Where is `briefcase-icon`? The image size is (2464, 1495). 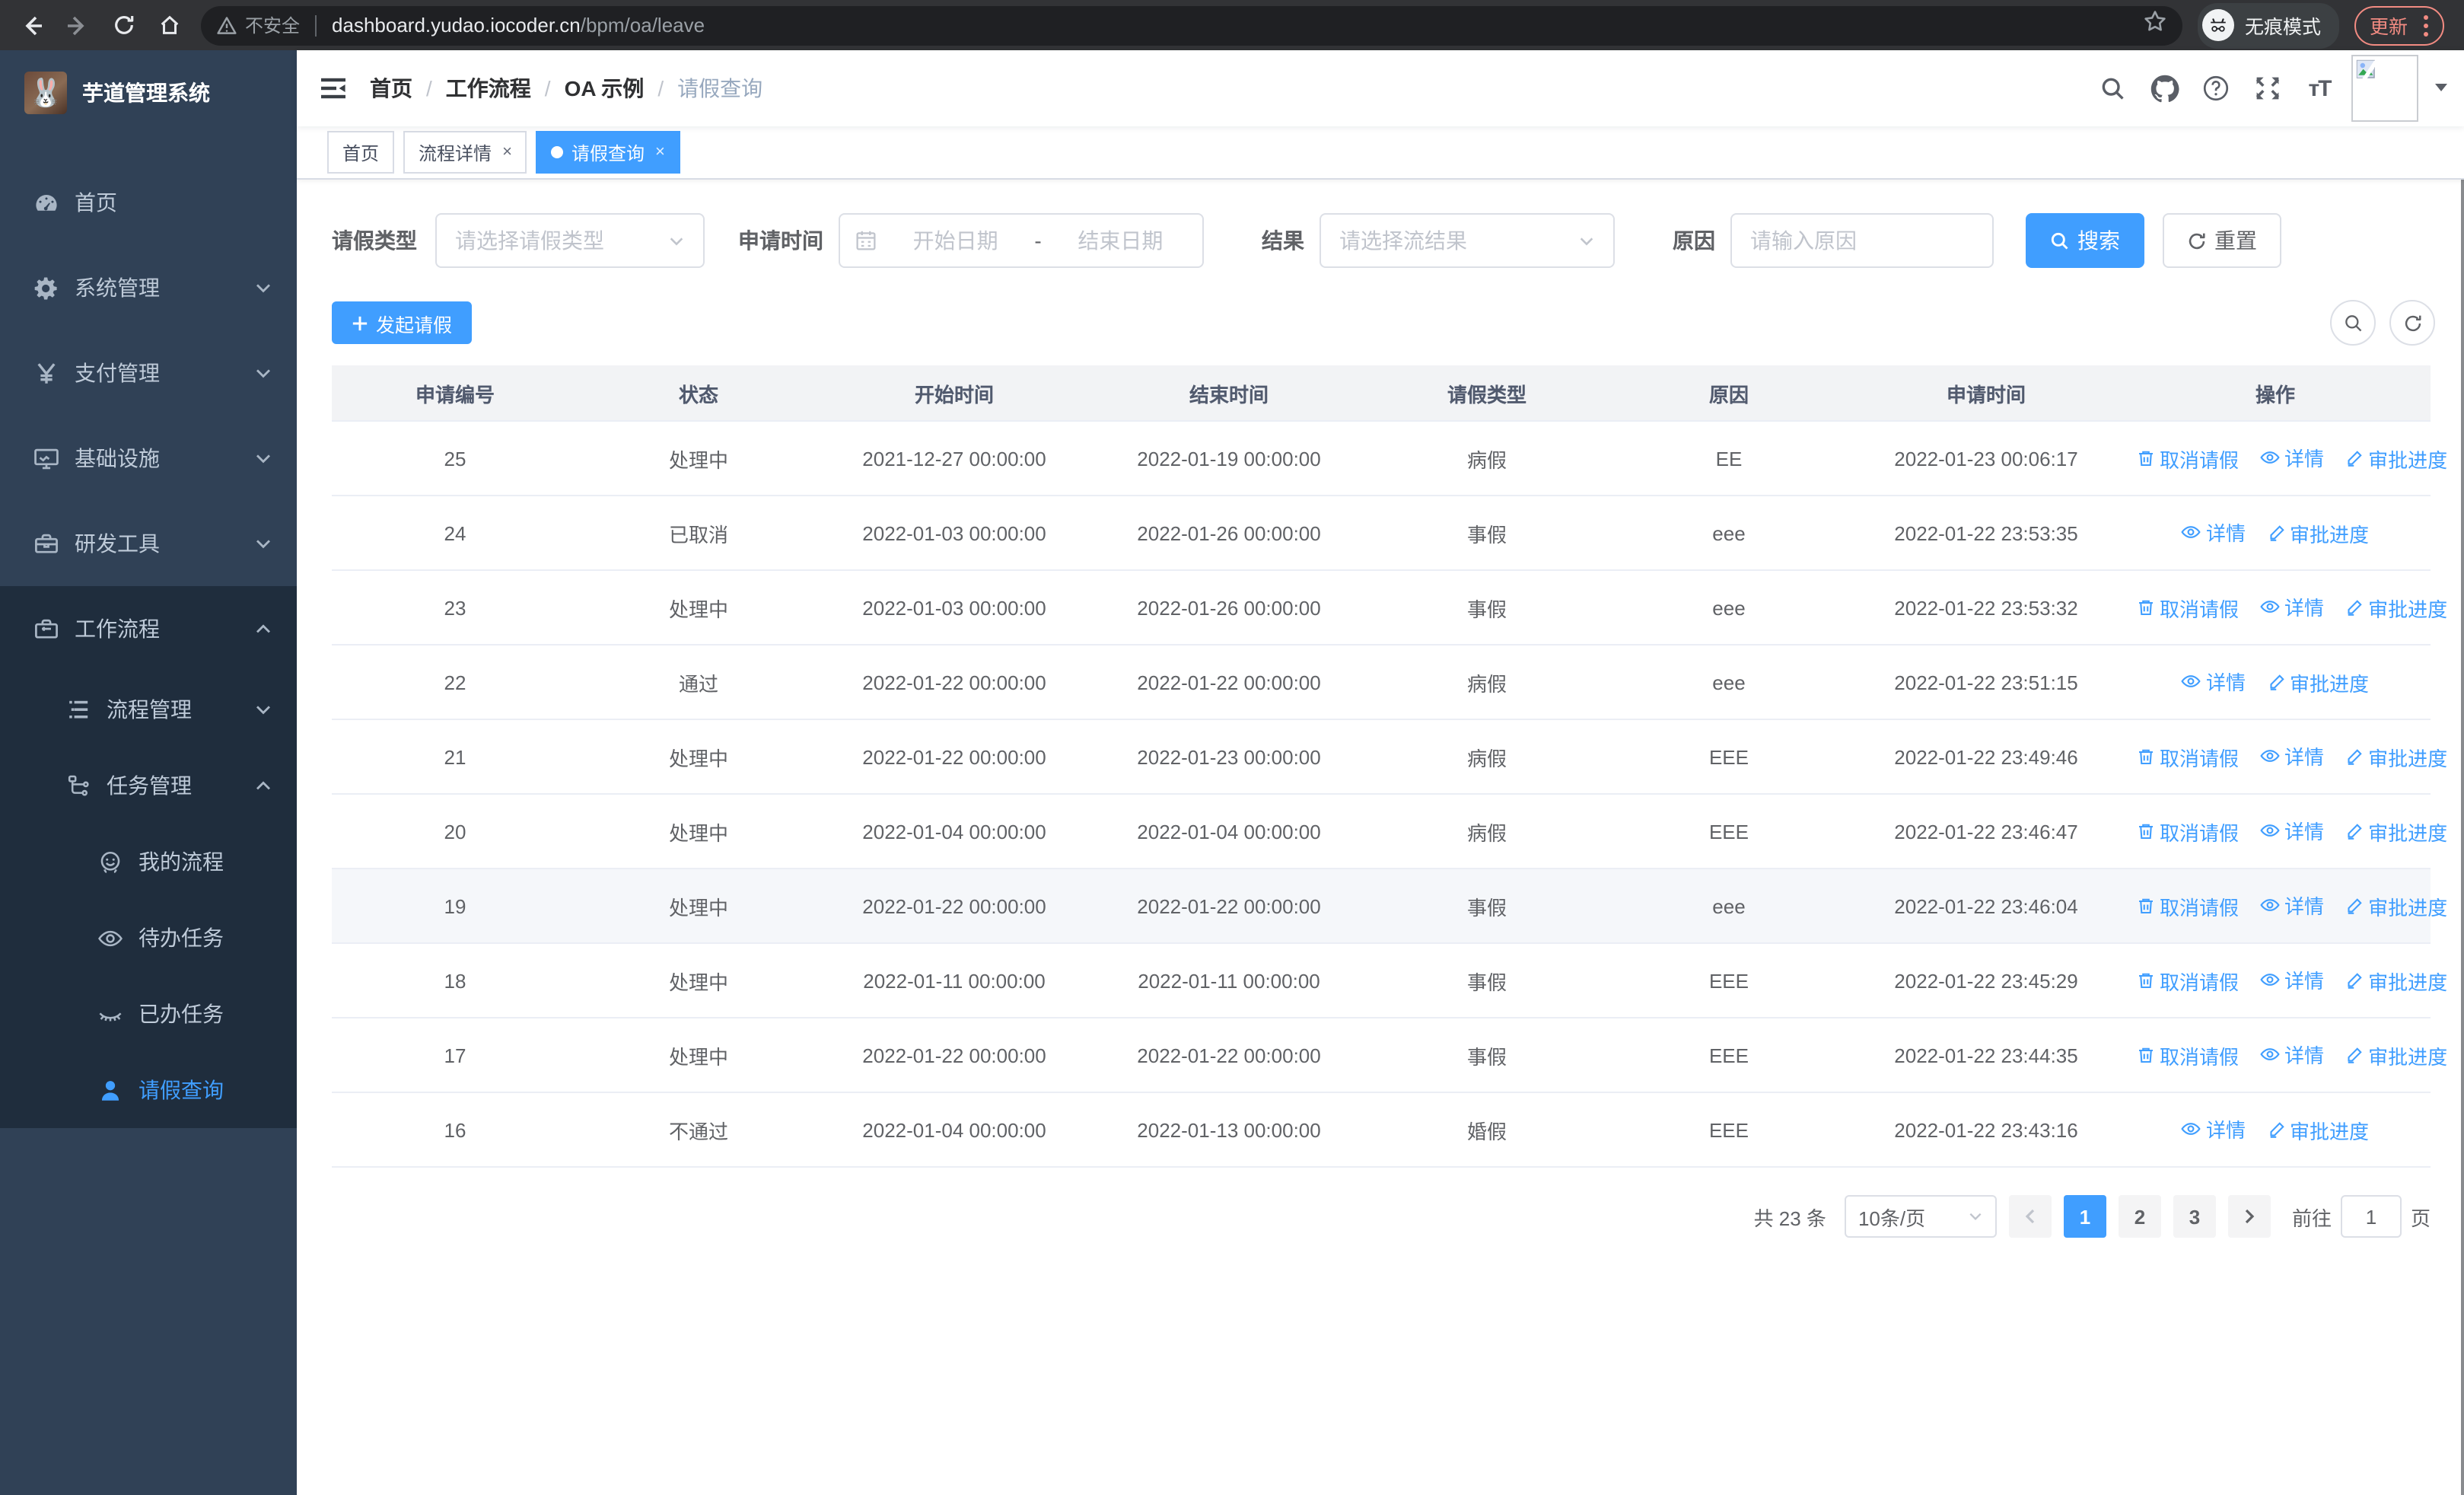 briefcase-icon is located at coordinates (46, 629).